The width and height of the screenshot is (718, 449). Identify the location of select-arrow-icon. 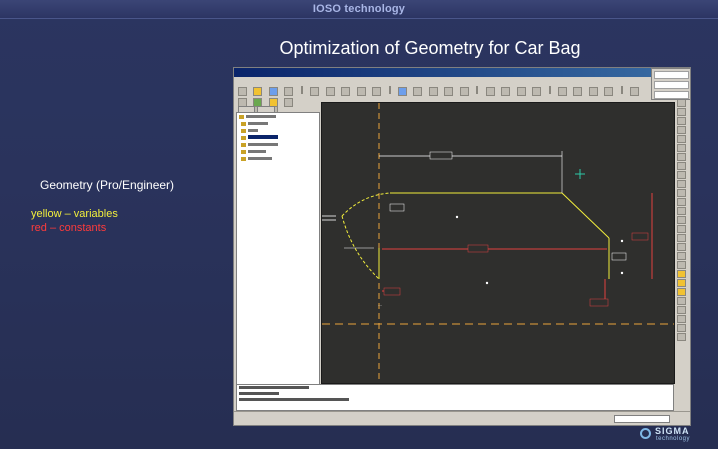
(681, 103).